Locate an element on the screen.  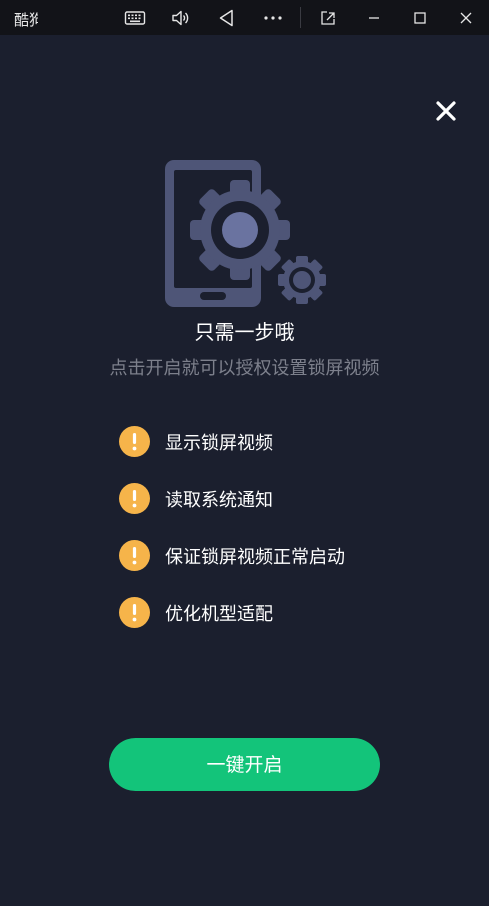
close-x-icon is located at coordinates (446, 111).